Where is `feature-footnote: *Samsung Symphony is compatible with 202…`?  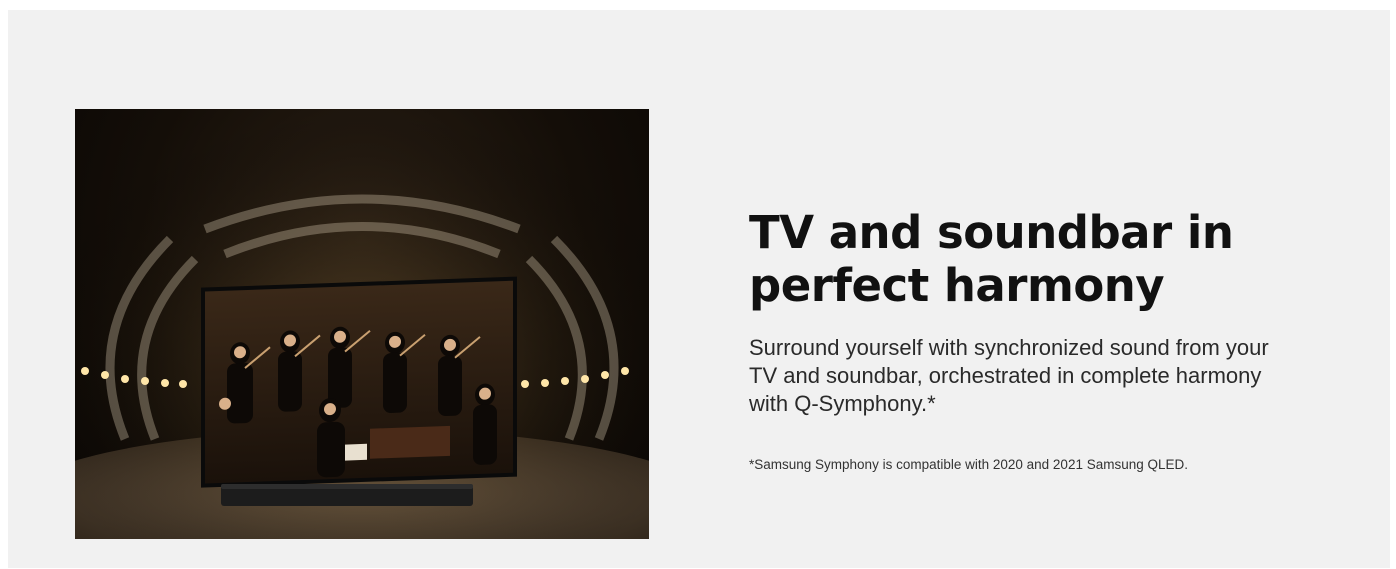
feature-footnote: *Samsung Symphony is compatible with 202… is located at coordinates (969, 464).